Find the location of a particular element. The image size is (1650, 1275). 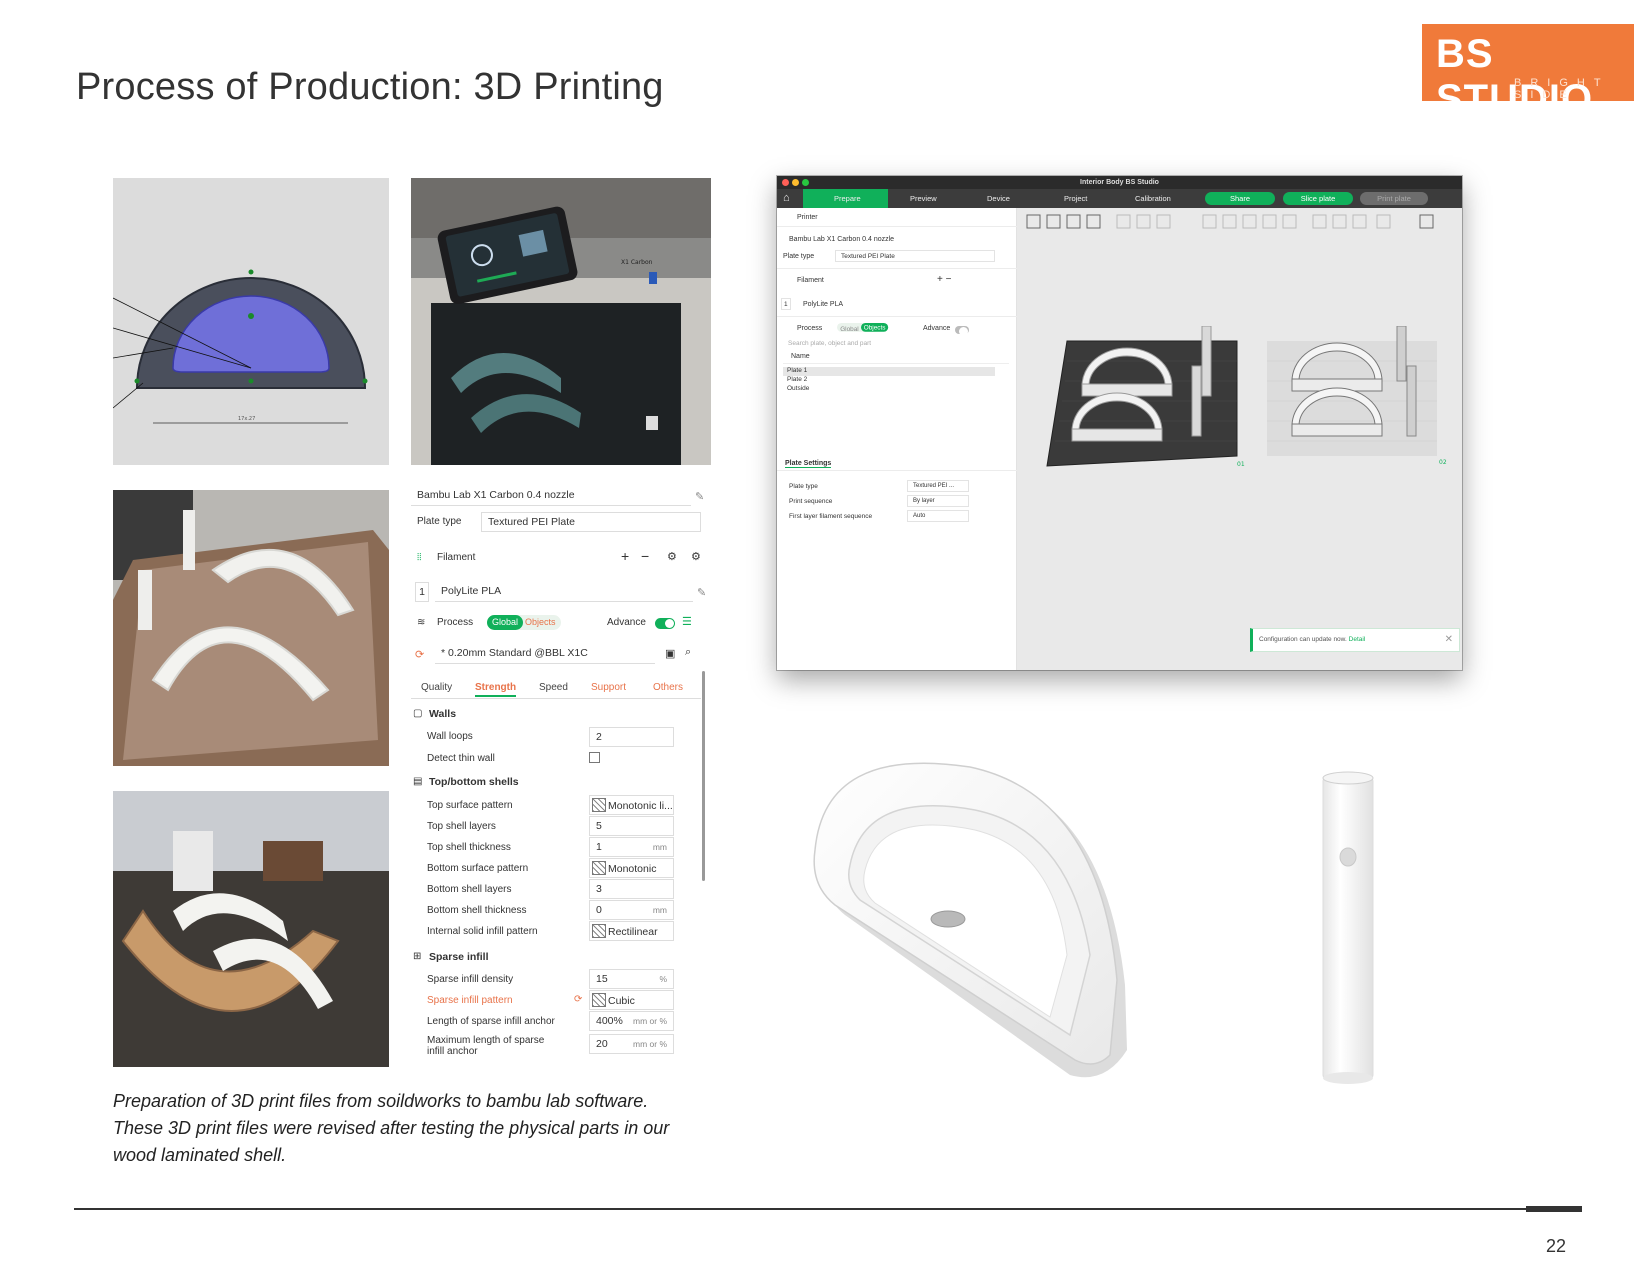

bottom-shell-thickness-input: 0 mm is located at coordinates (631, 910).